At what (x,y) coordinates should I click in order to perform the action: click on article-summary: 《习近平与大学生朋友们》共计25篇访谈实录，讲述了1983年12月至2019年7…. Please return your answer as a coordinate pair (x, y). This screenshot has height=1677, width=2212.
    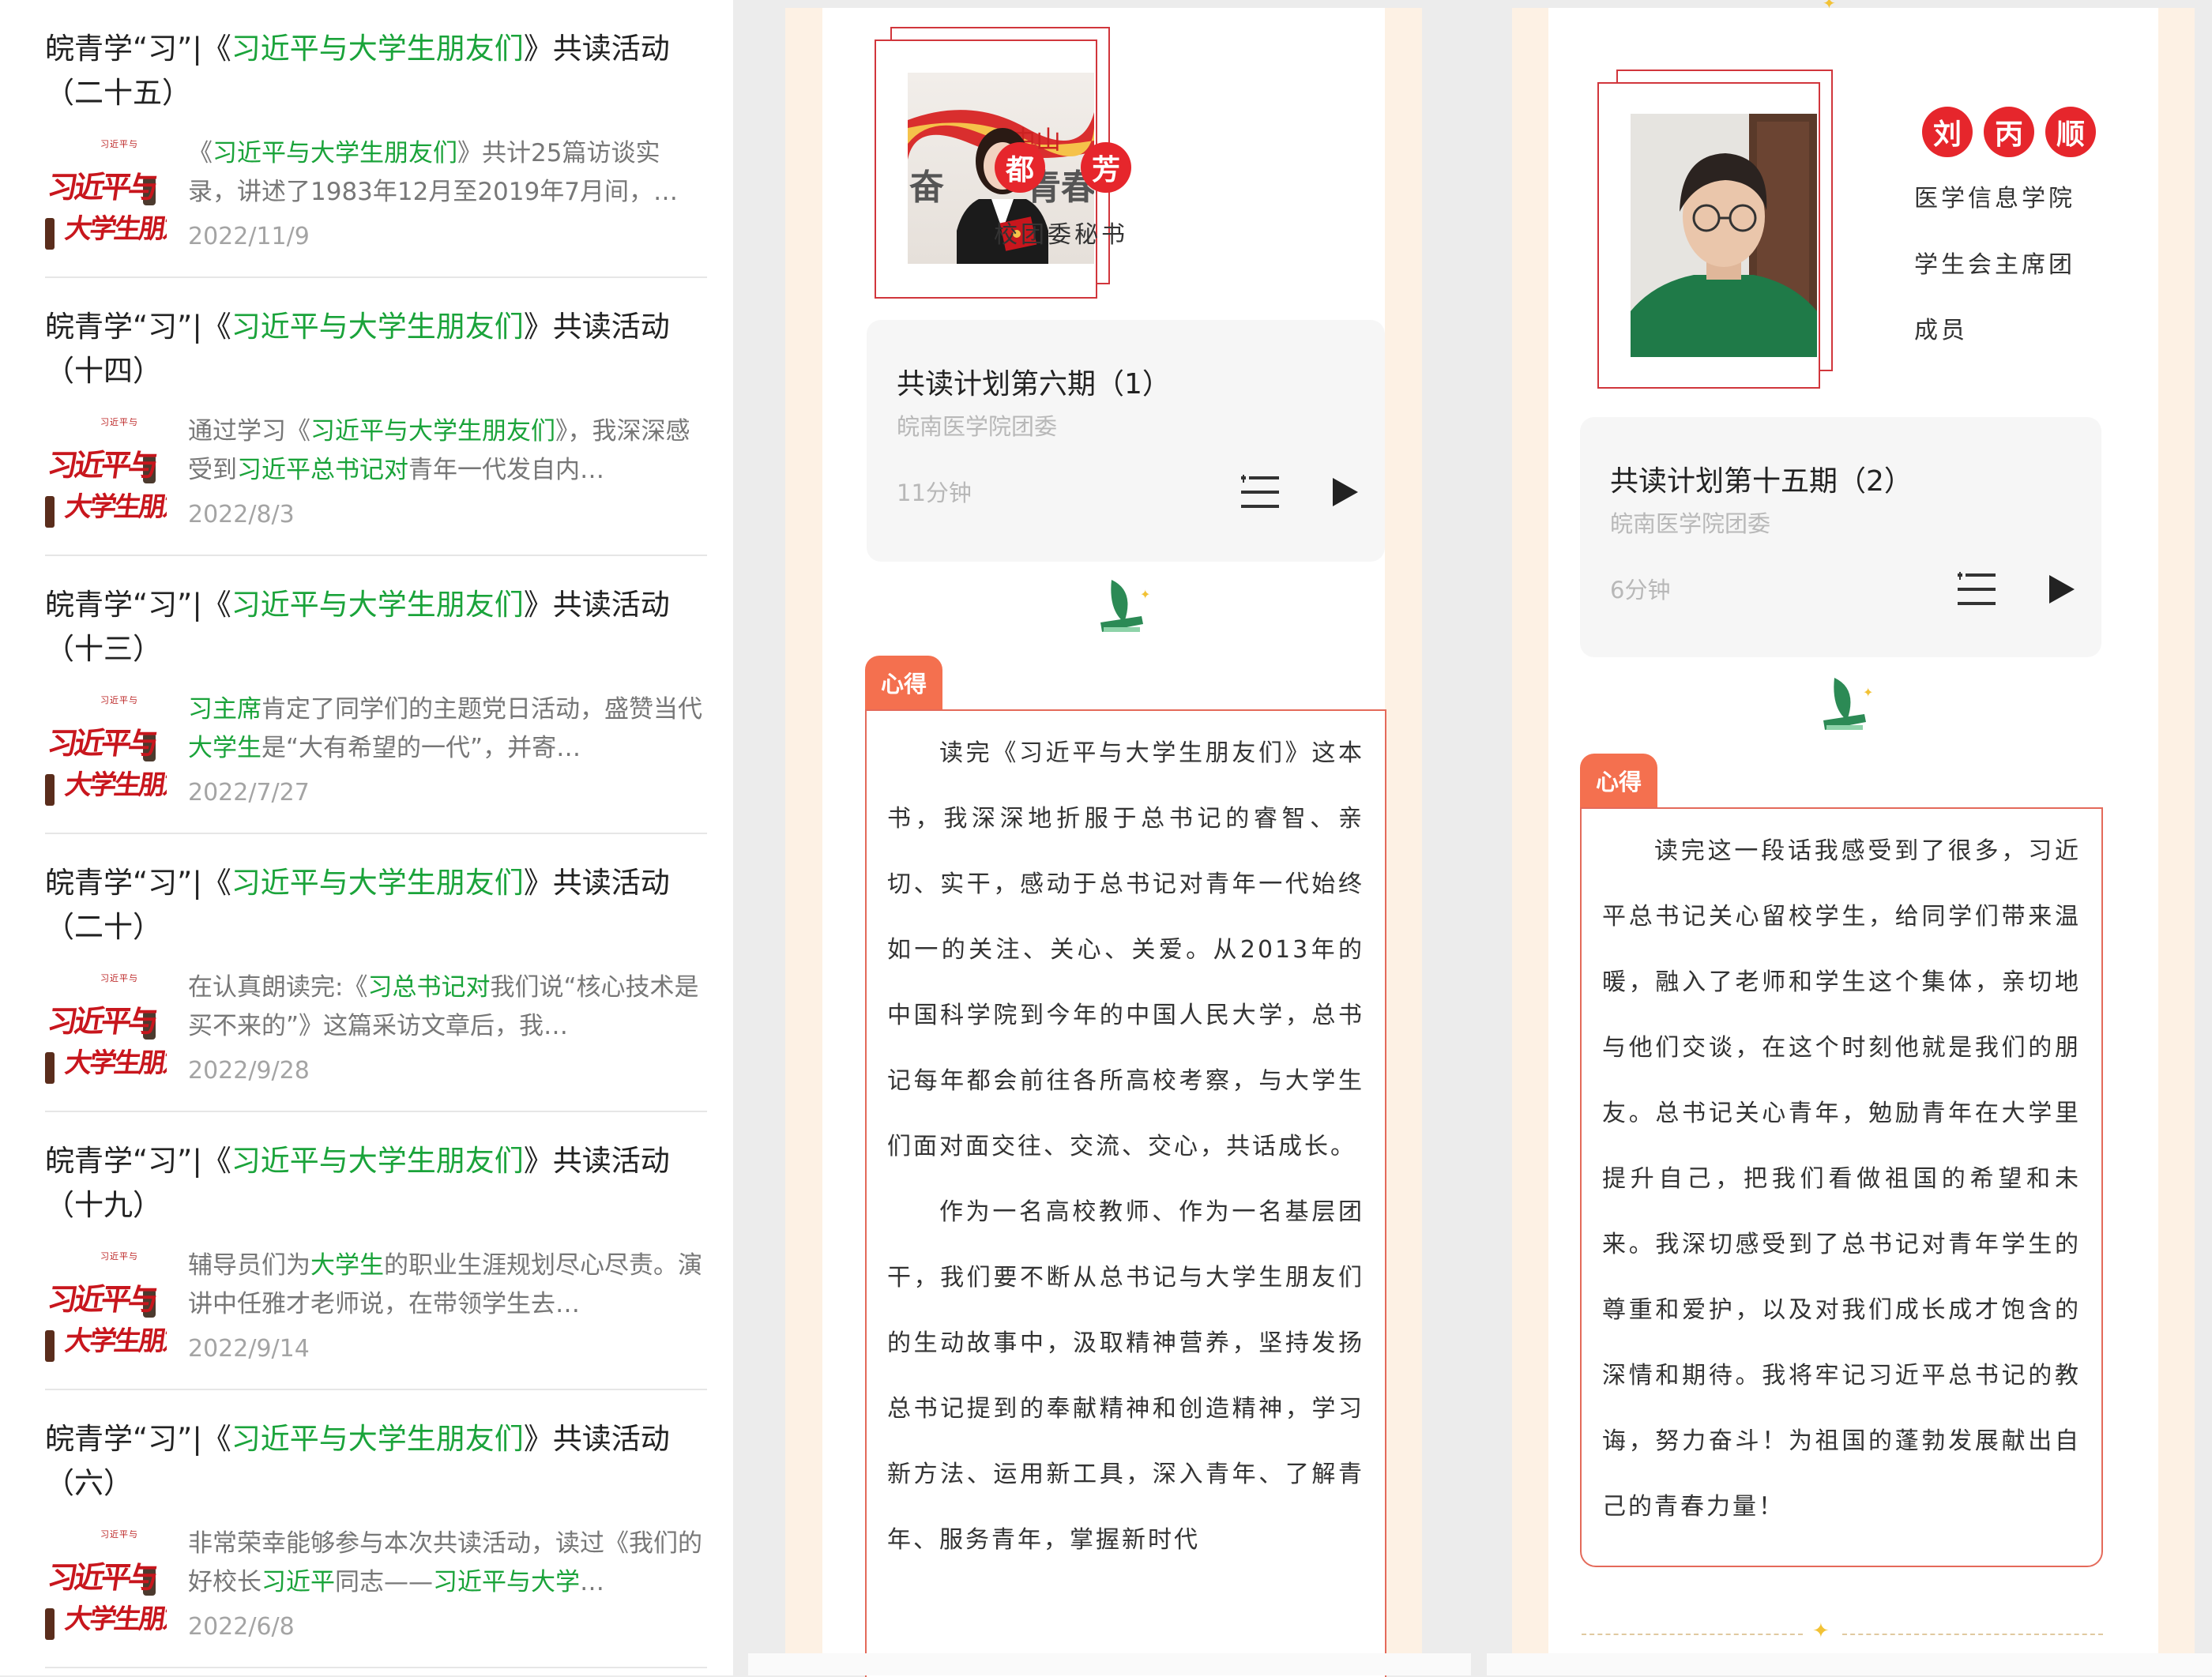
    Looking at the image, I should click on (433, 172).